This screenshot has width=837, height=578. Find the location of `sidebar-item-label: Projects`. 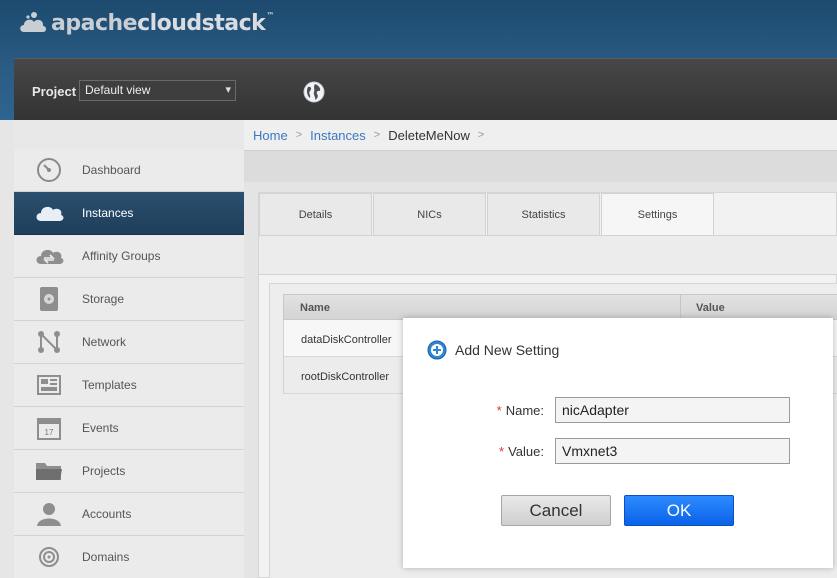

sidebar-item-label: Projects is located at coordinates (104, 471).